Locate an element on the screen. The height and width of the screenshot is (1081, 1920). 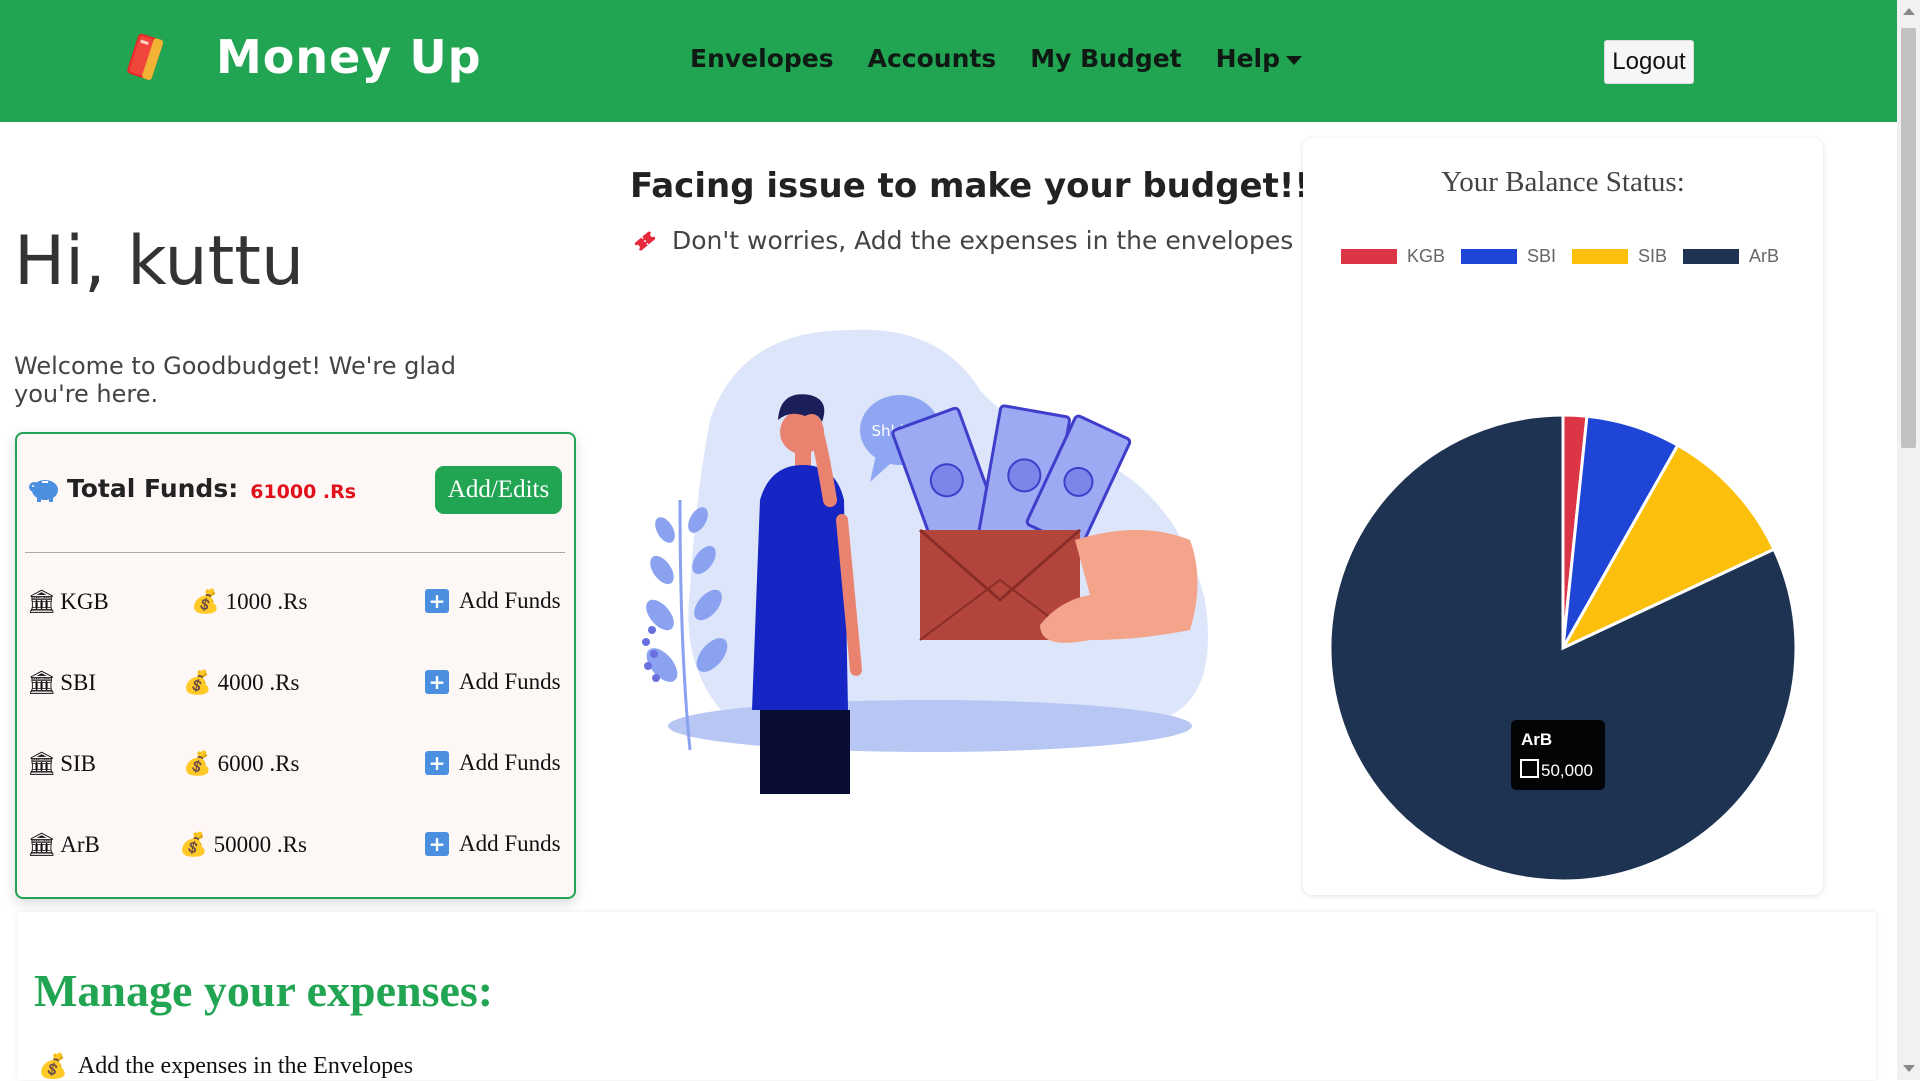
account-row: 🏛 SBI 💰 4000 .Rs + Add Funds is located at coordinates (297, 683).